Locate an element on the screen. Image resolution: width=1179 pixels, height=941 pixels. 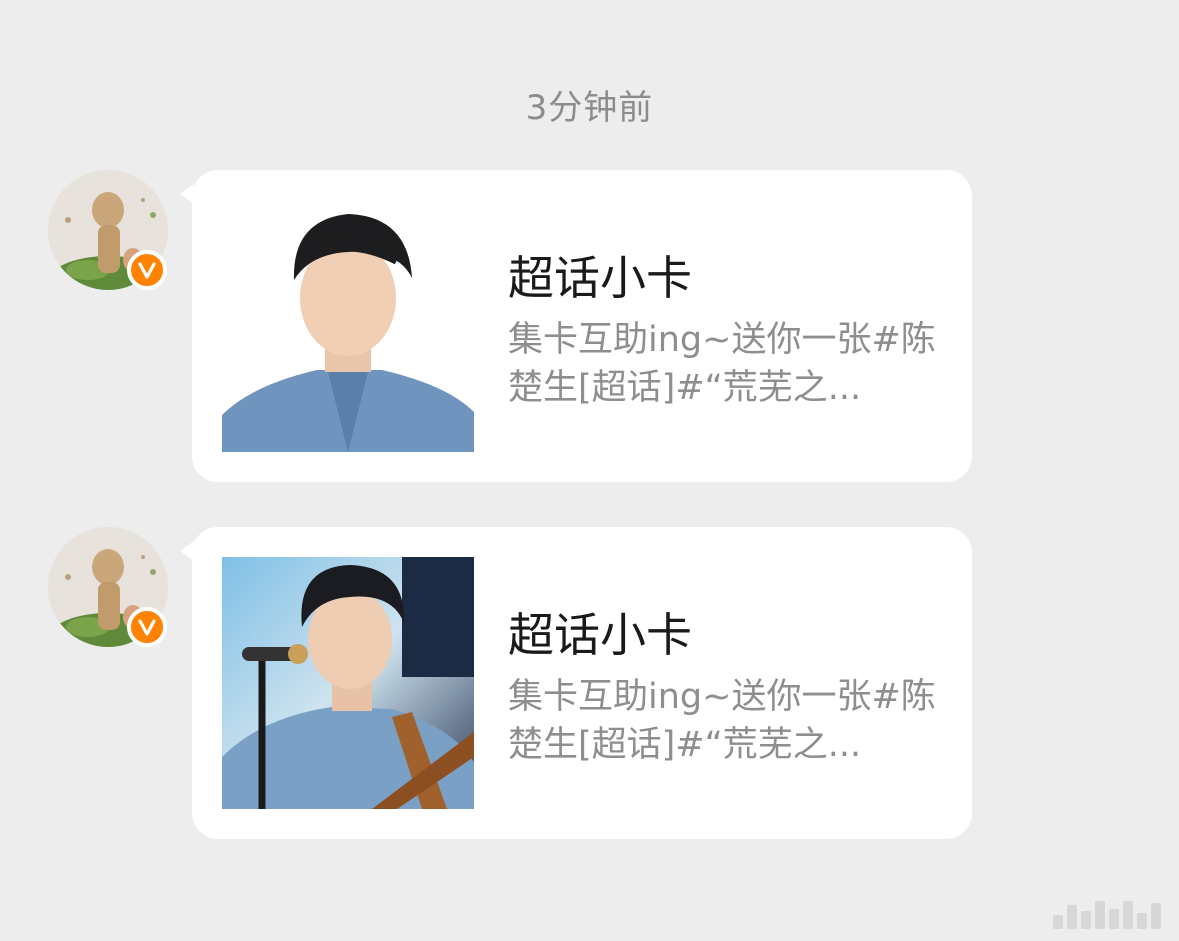
watermark-icon is located at coordinates (1107, 915).